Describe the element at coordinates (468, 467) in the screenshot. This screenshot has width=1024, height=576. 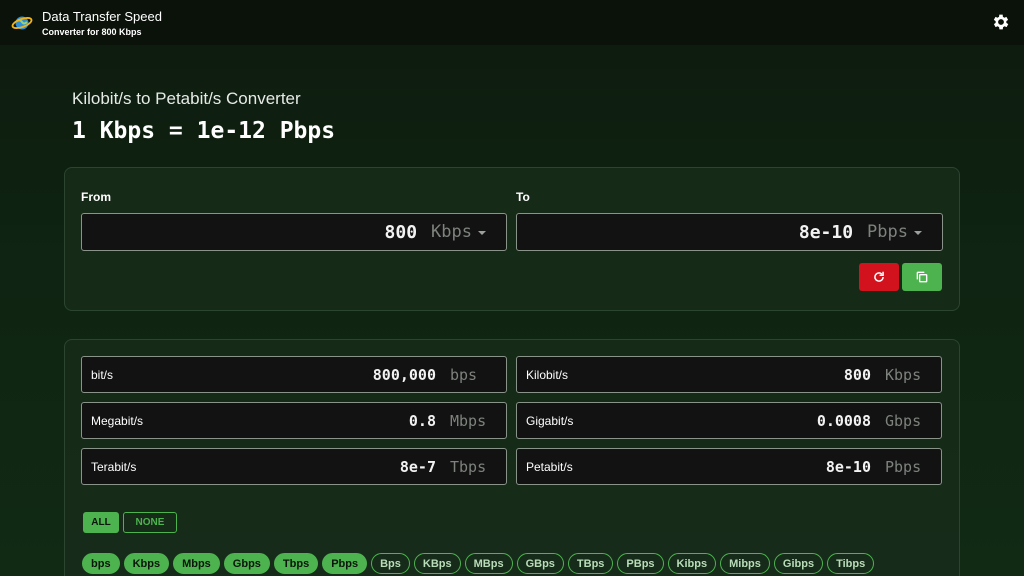
I see `result-unit: Tbps` at that location.